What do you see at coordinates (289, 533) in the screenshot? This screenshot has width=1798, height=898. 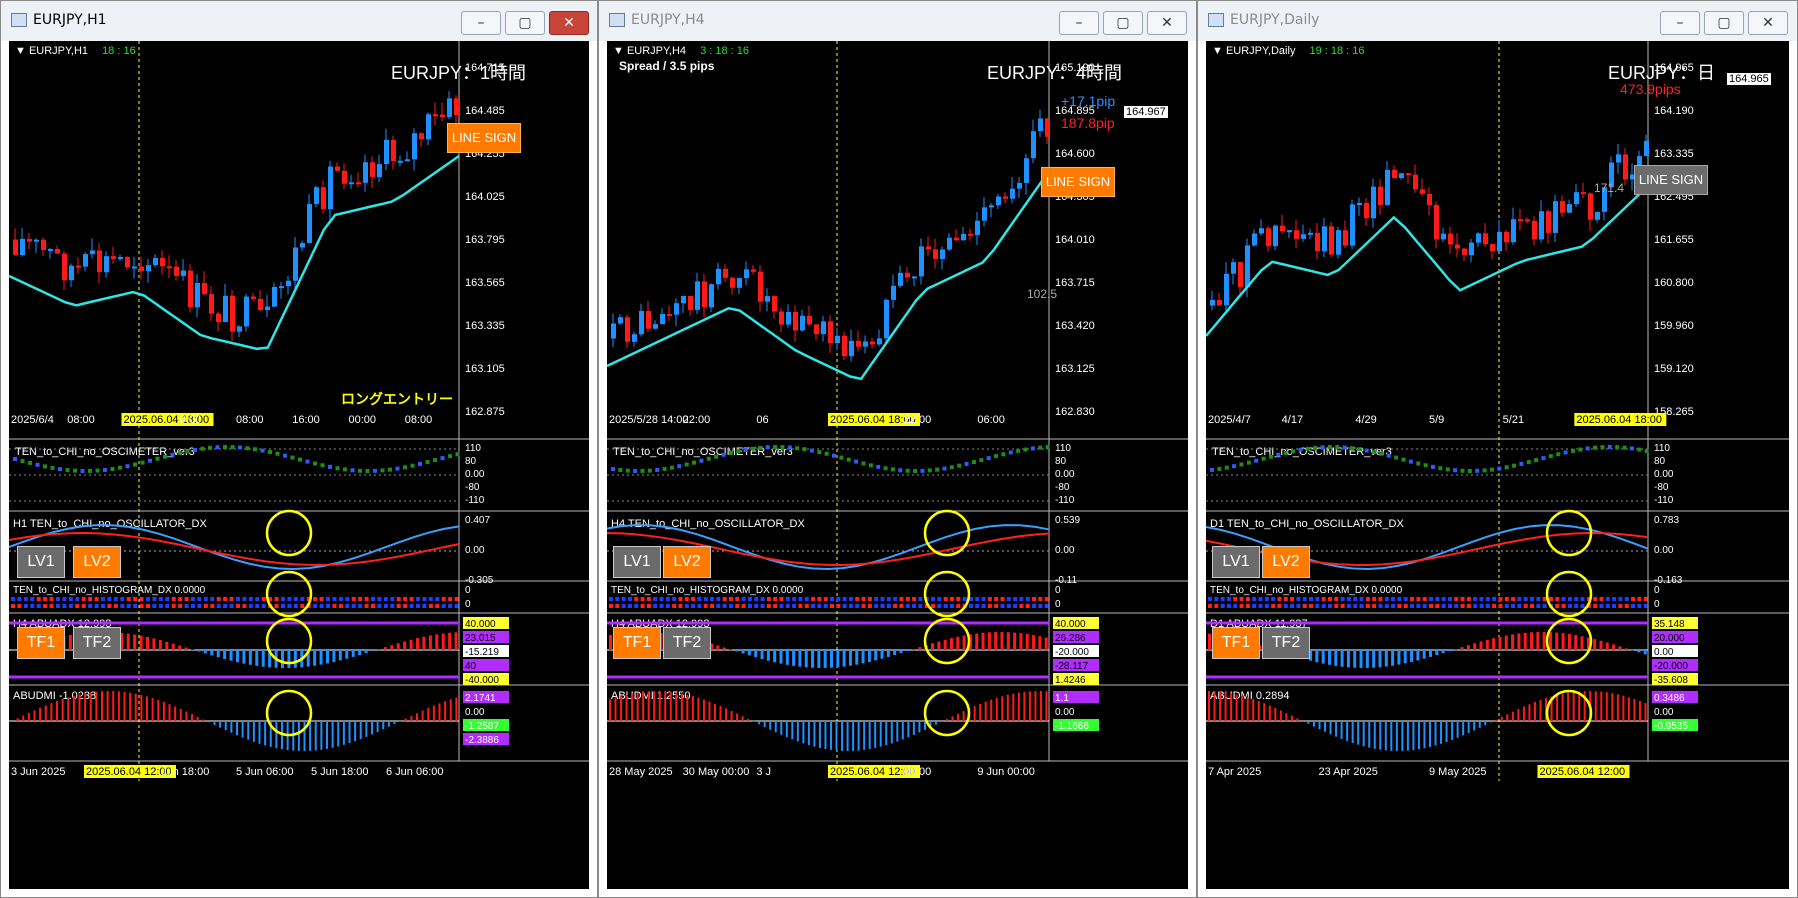 I see `highlight-circle` at bounding box center [289, 533].